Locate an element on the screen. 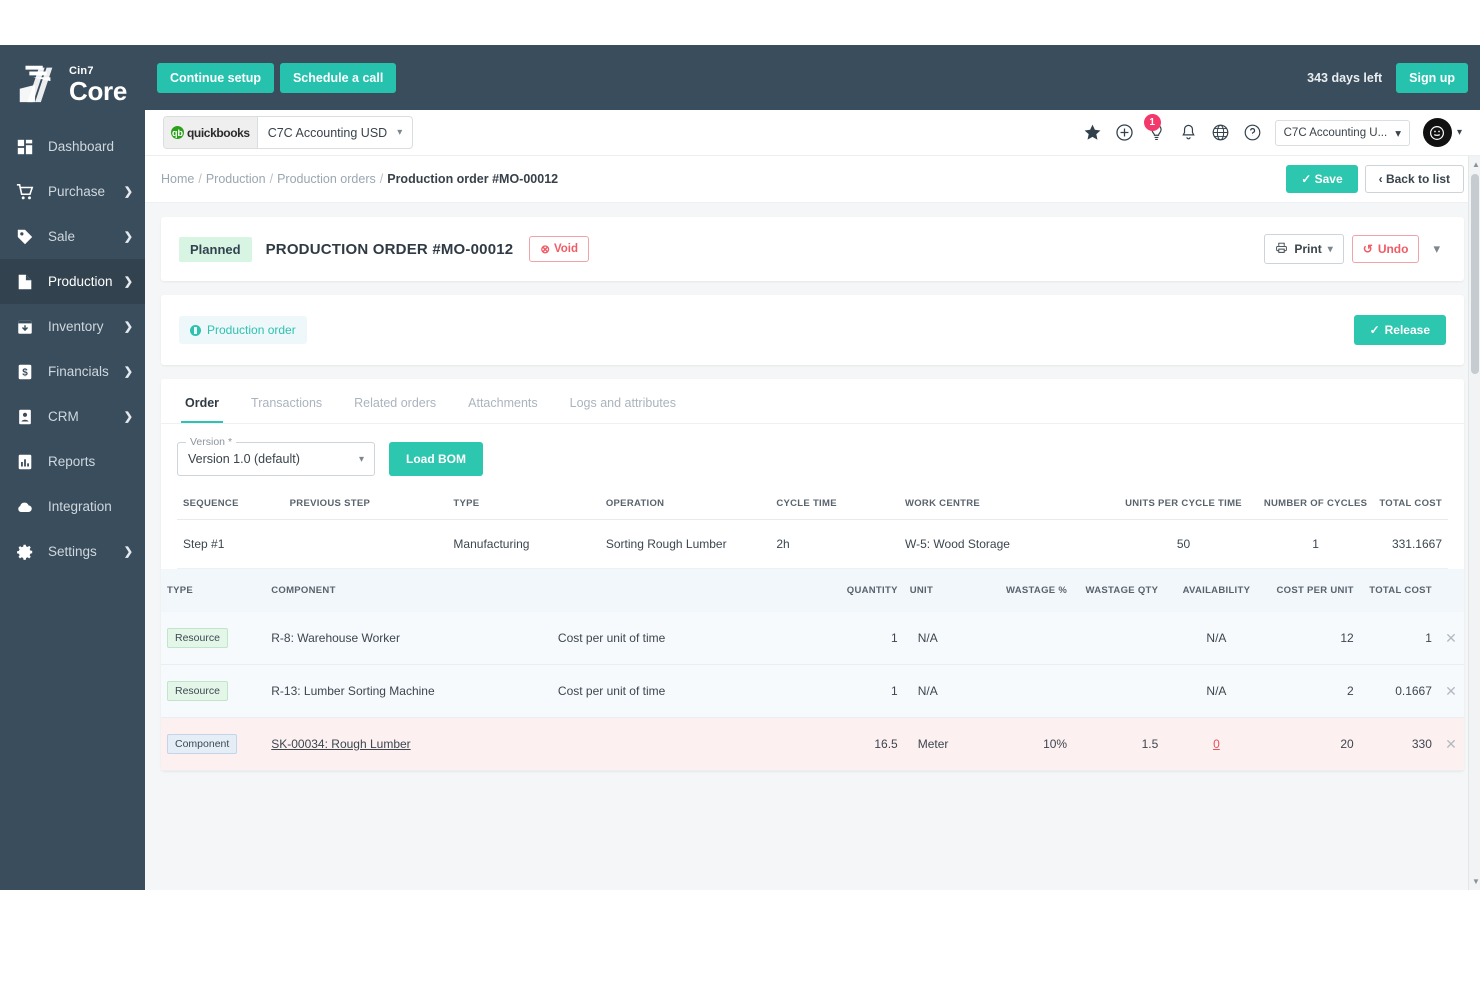 Image resolution: width=1480 pixels, height=987 pixels. status-badge: Planned is located at coordinates (215, 249).